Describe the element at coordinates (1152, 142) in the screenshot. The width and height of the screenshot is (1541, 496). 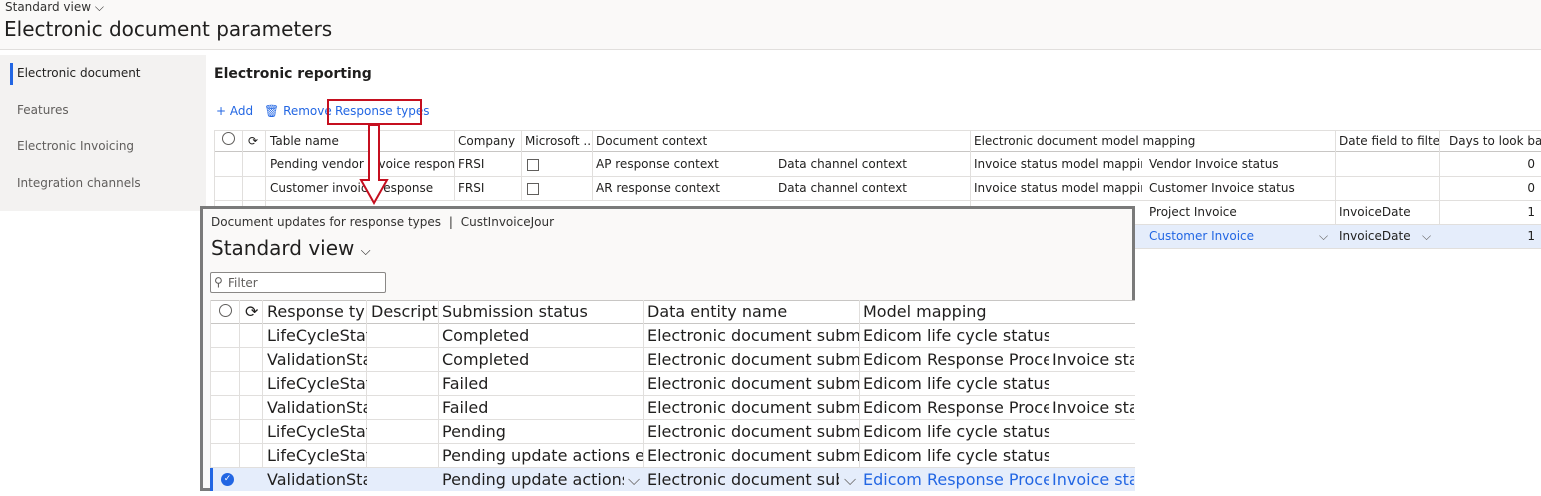
I see `col-model-mapping: Electronic document model mapping` at that location.